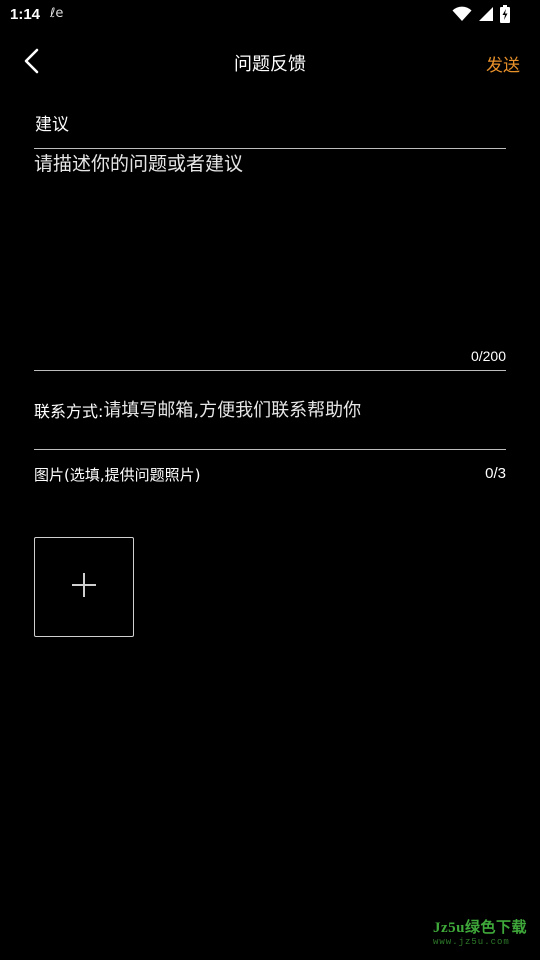  What do you see at coordinates (488, 356) in the screenshot?
I see `suggestion-char-counter: 0/200` at bounding box center [488, 356].